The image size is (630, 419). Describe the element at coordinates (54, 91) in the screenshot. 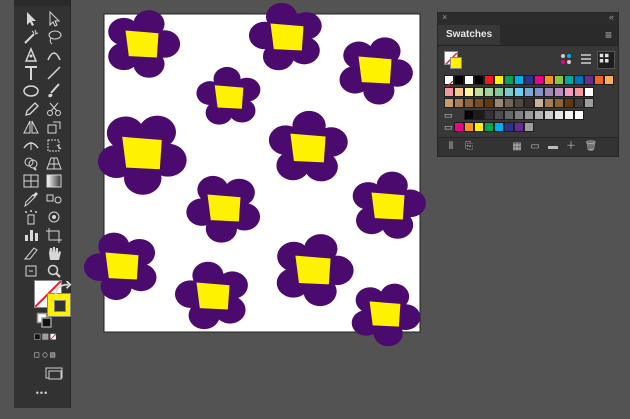

I see `paintbrush-tool-icon` at that location.